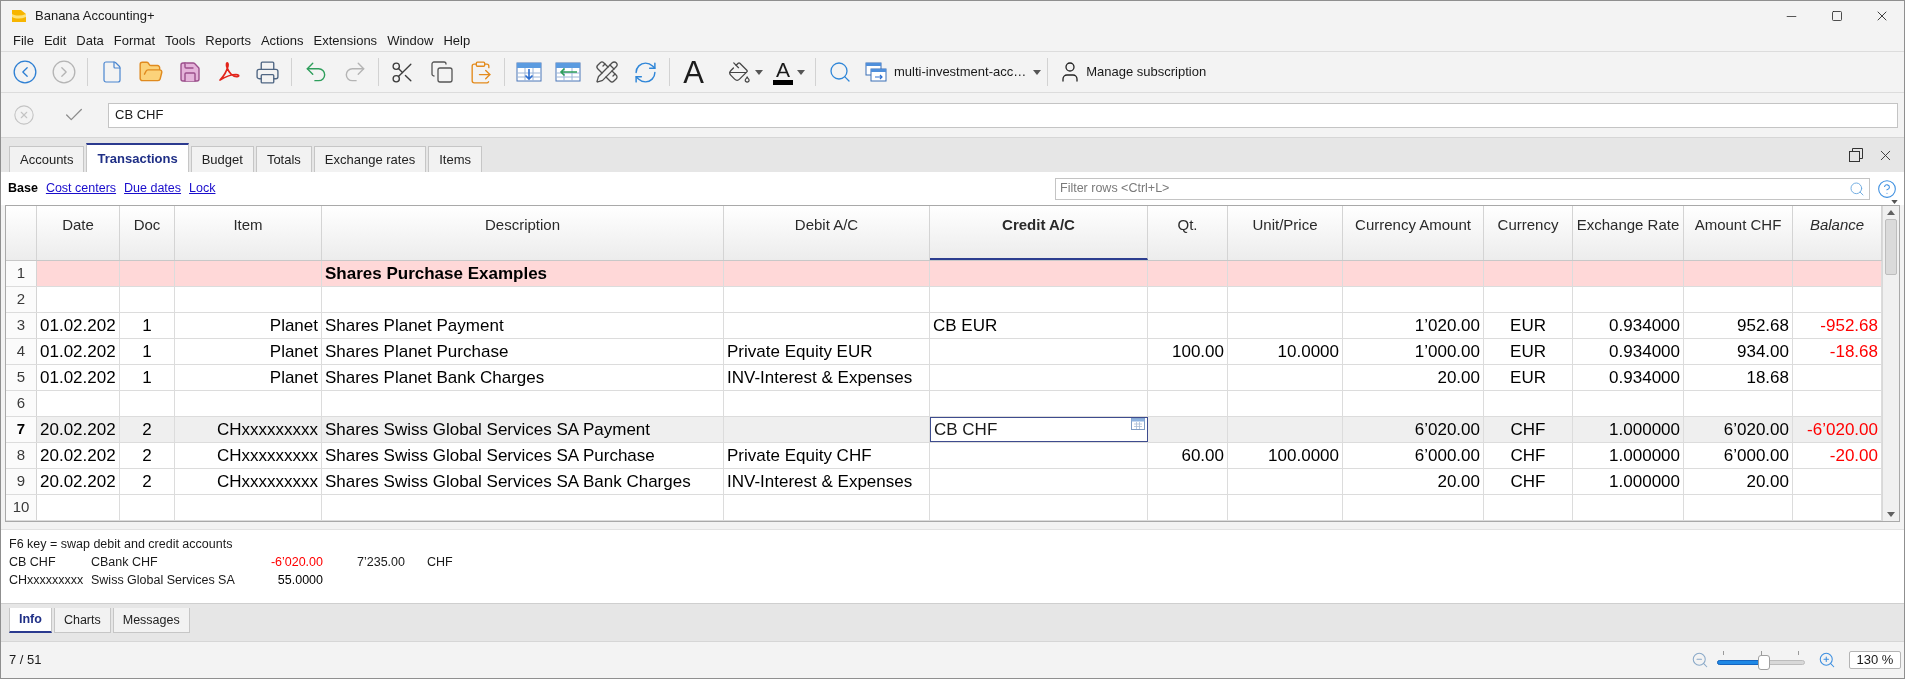  Describe the element at coordinates (222, 159) in the screenshot. I see `tab: Budget` at that location.